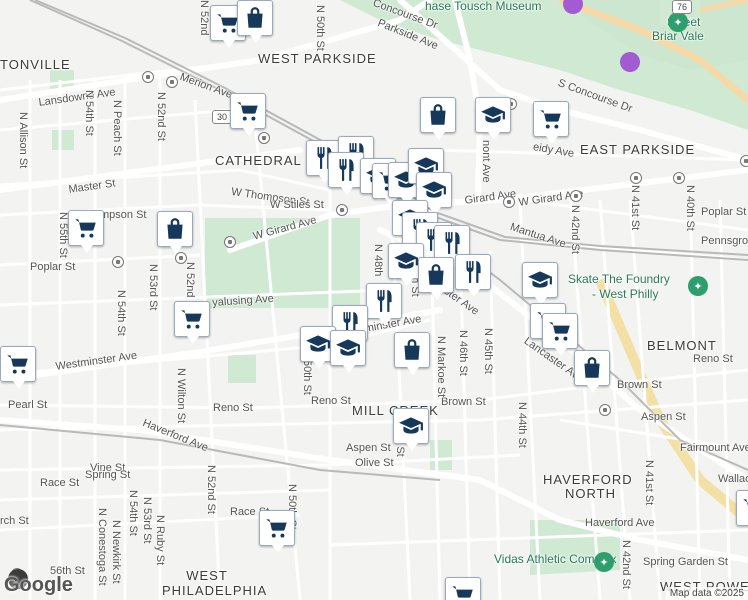 The width and height of the screenshot is (748, 600). I want to click on poi-museum: hase Tousch Museum, so click(483, 6).